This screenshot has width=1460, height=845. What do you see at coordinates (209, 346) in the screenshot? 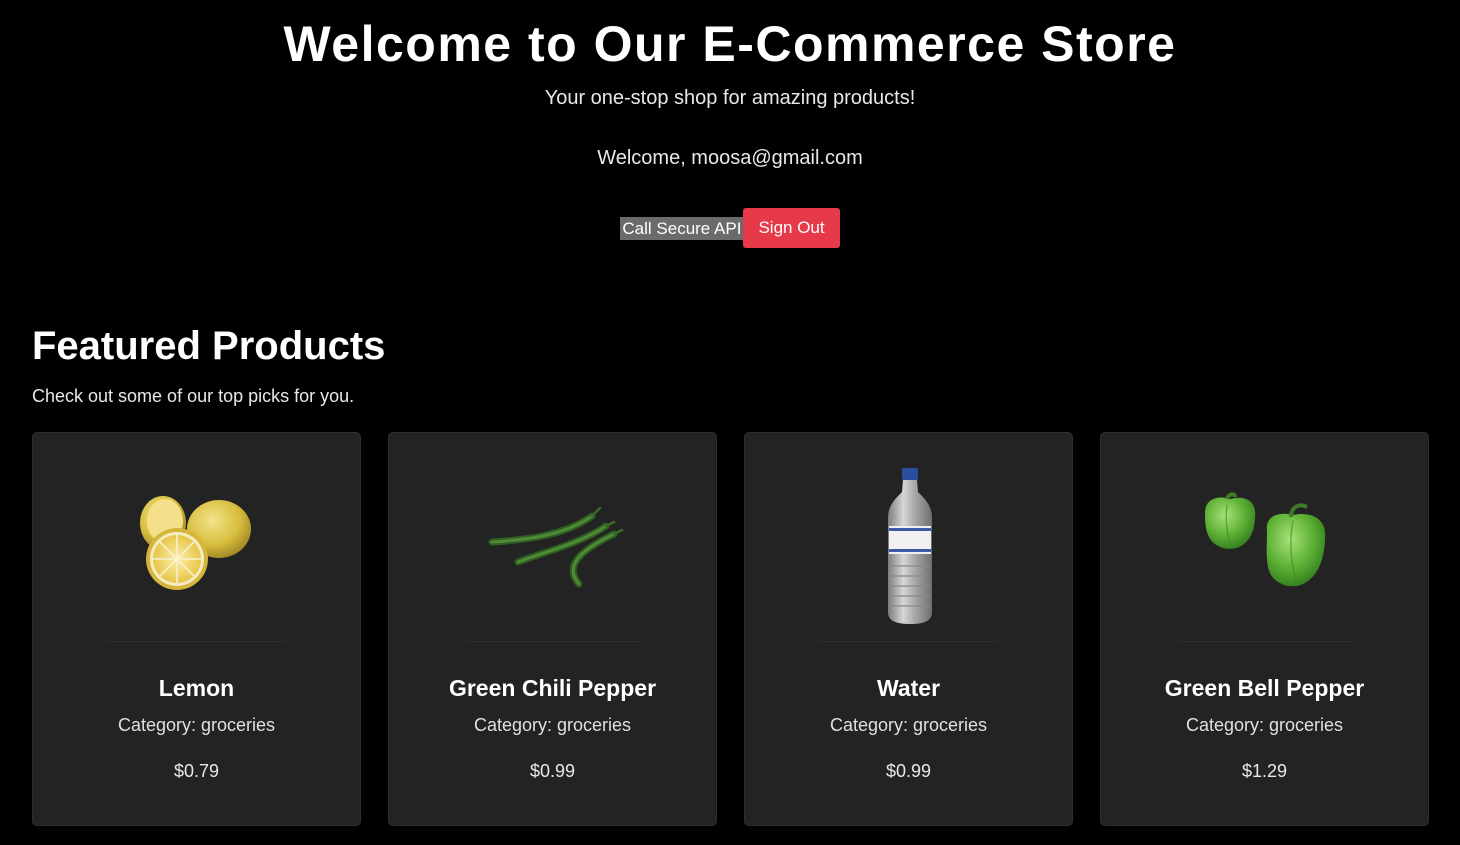
I see `section-title: Featured Products` at bounding box center [209, 346].